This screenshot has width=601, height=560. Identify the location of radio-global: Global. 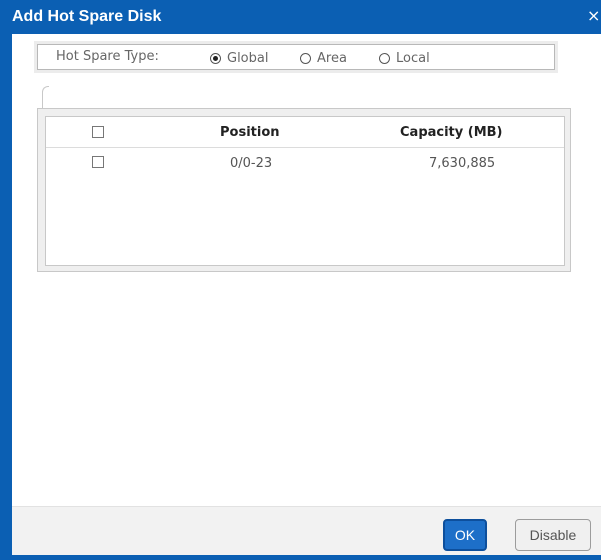
(239, 58).